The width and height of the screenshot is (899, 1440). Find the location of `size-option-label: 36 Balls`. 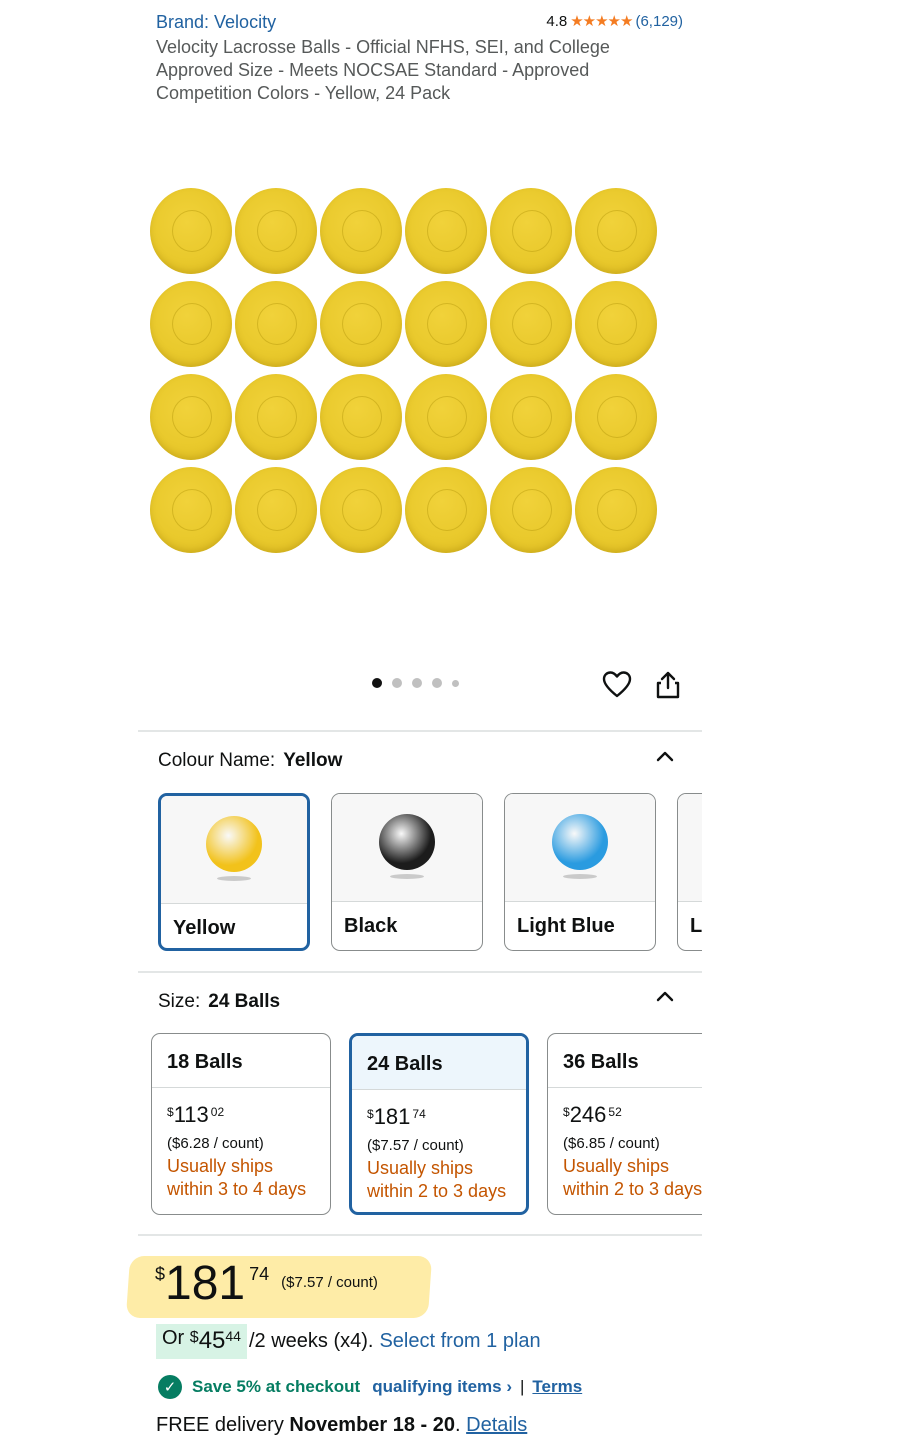

size-option-label: 36 Balls is located at coordinates (625, 1061).